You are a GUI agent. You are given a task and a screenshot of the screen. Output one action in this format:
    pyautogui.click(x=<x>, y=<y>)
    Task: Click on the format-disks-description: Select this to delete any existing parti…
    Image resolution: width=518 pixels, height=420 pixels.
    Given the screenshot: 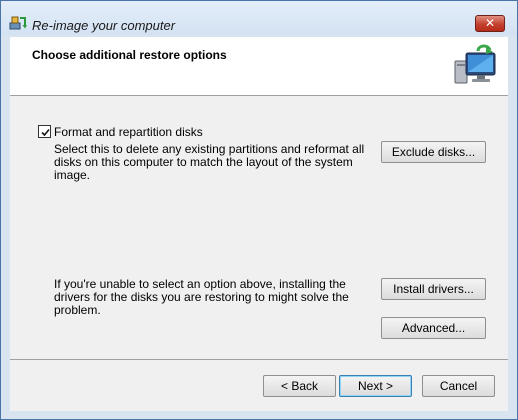 What is the action you would take?
    pyautogui.click(x=209, y=162)
    